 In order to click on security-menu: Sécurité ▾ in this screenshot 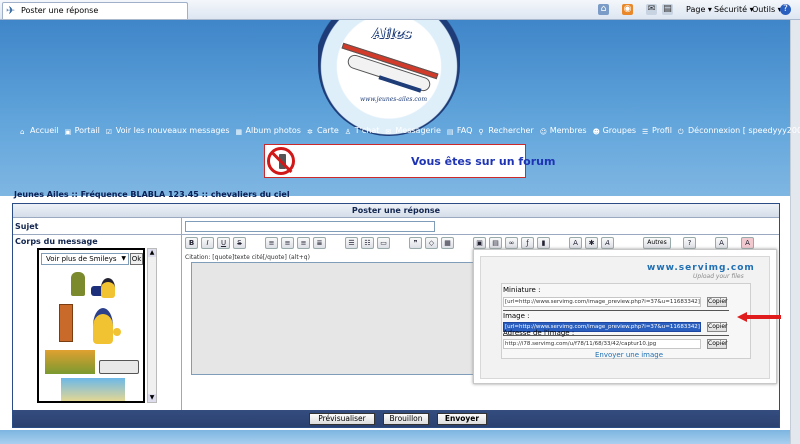, I will do `click(734, 10)`.